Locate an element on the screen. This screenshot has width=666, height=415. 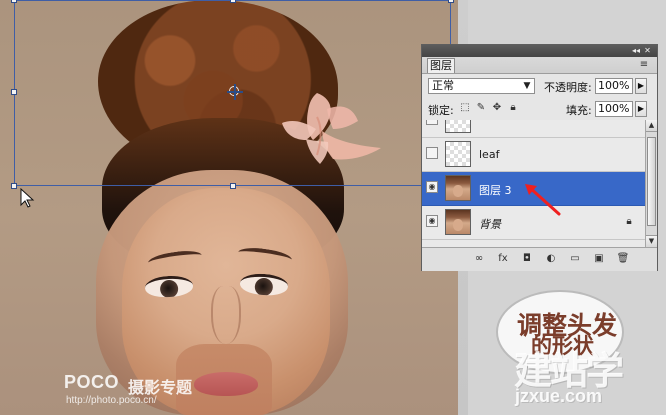
layer-name: leaf is located at coordinates (489, 154).